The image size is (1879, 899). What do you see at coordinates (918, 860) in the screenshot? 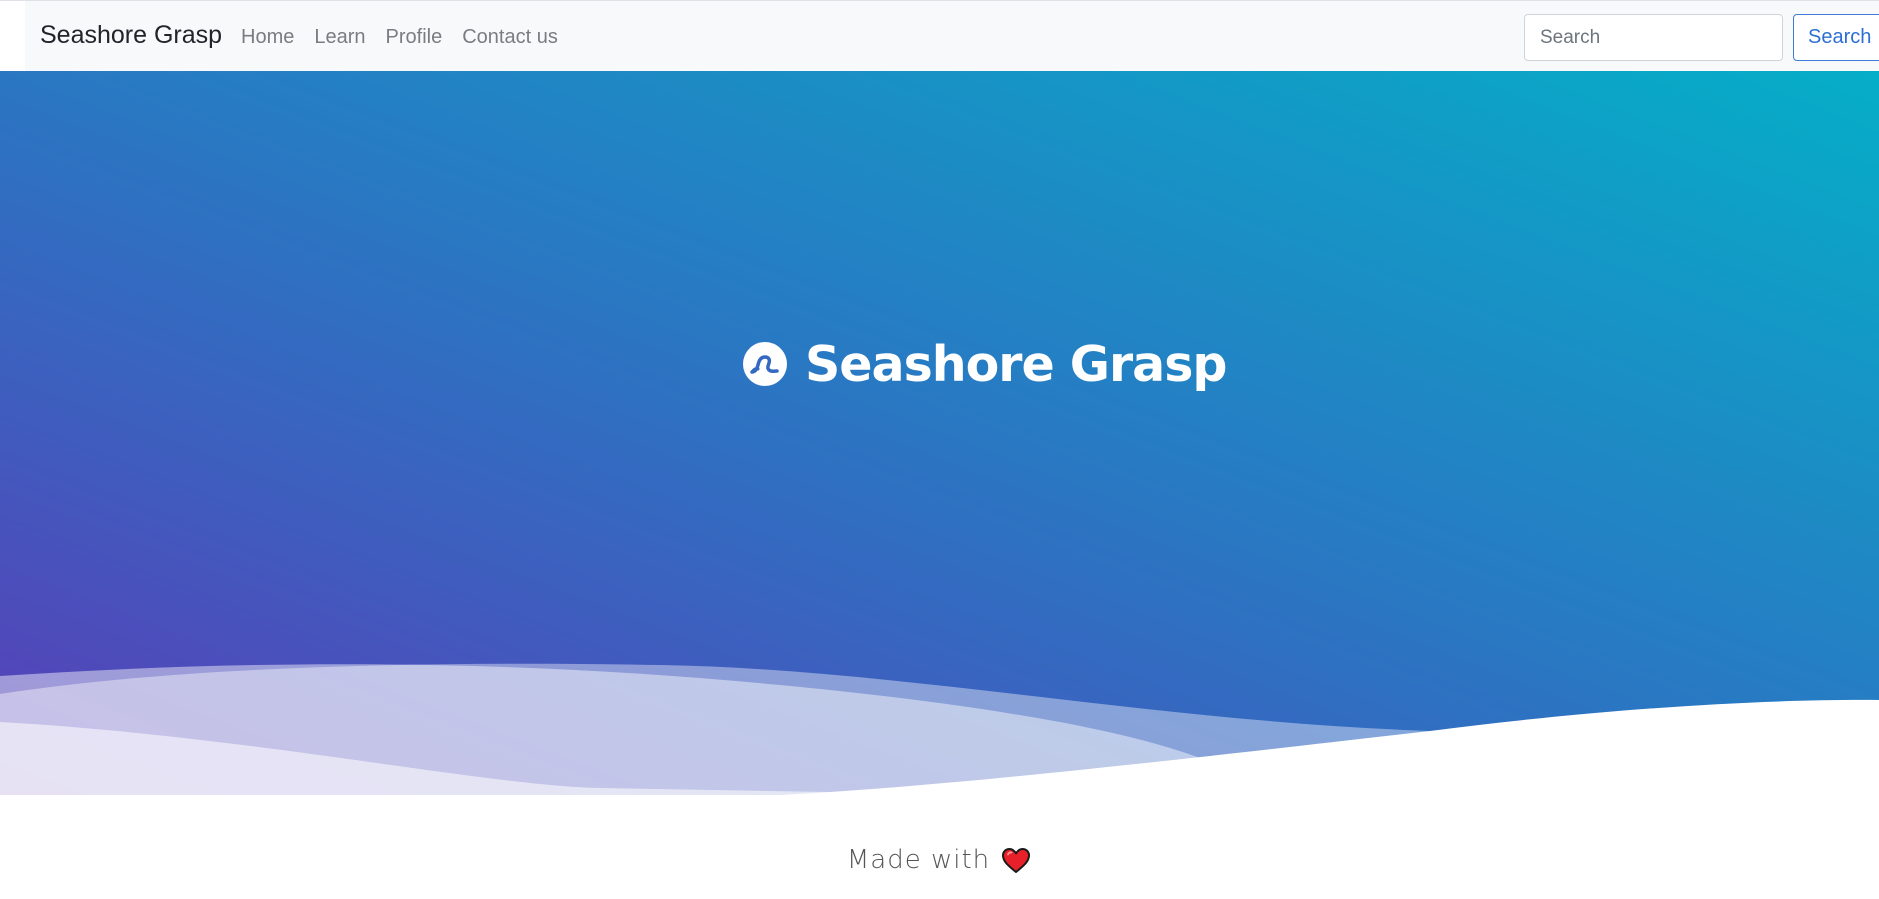
I see `footer-text: Made with` at bounding box center [918, 860].